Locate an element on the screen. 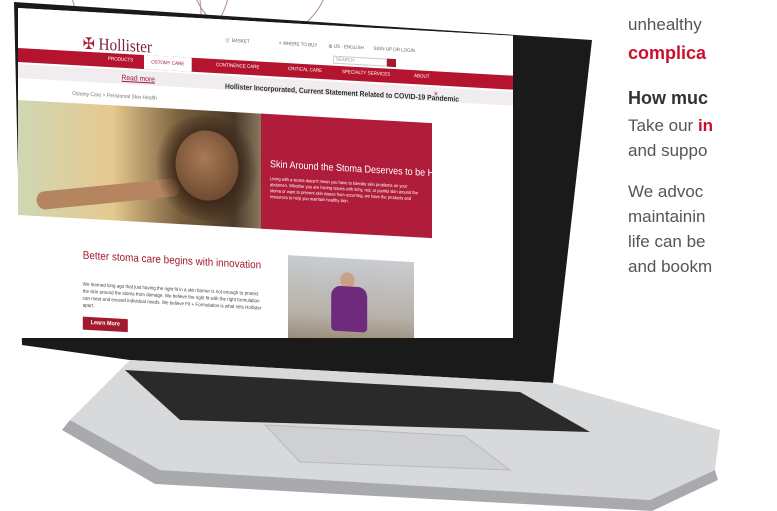 This screenshot has width=777, height=511. learn-more-button: Learn More is located at coordinates (105, 324).